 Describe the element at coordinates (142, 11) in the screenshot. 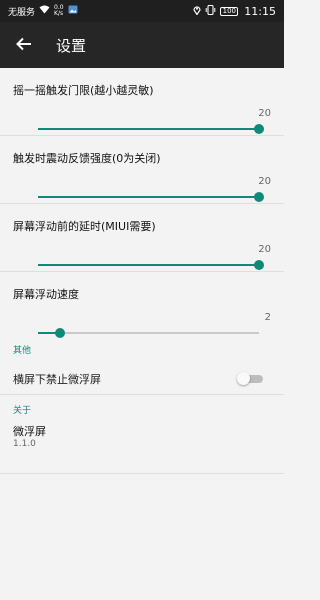

I see `status-bar: 无服务 0.0 K/s 100 11:15` at that location.